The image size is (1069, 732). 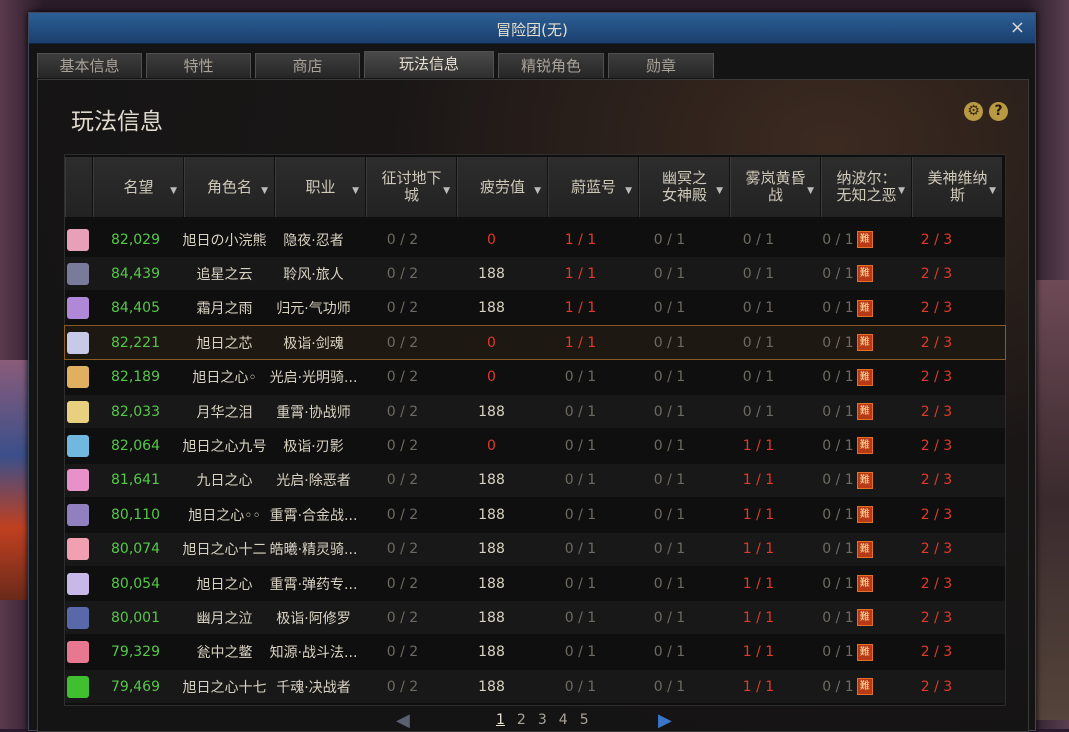 What do you see at coordinates (521, 720) in the screenshot?
I see `page-2: 2` at bounding box center [521, 720].